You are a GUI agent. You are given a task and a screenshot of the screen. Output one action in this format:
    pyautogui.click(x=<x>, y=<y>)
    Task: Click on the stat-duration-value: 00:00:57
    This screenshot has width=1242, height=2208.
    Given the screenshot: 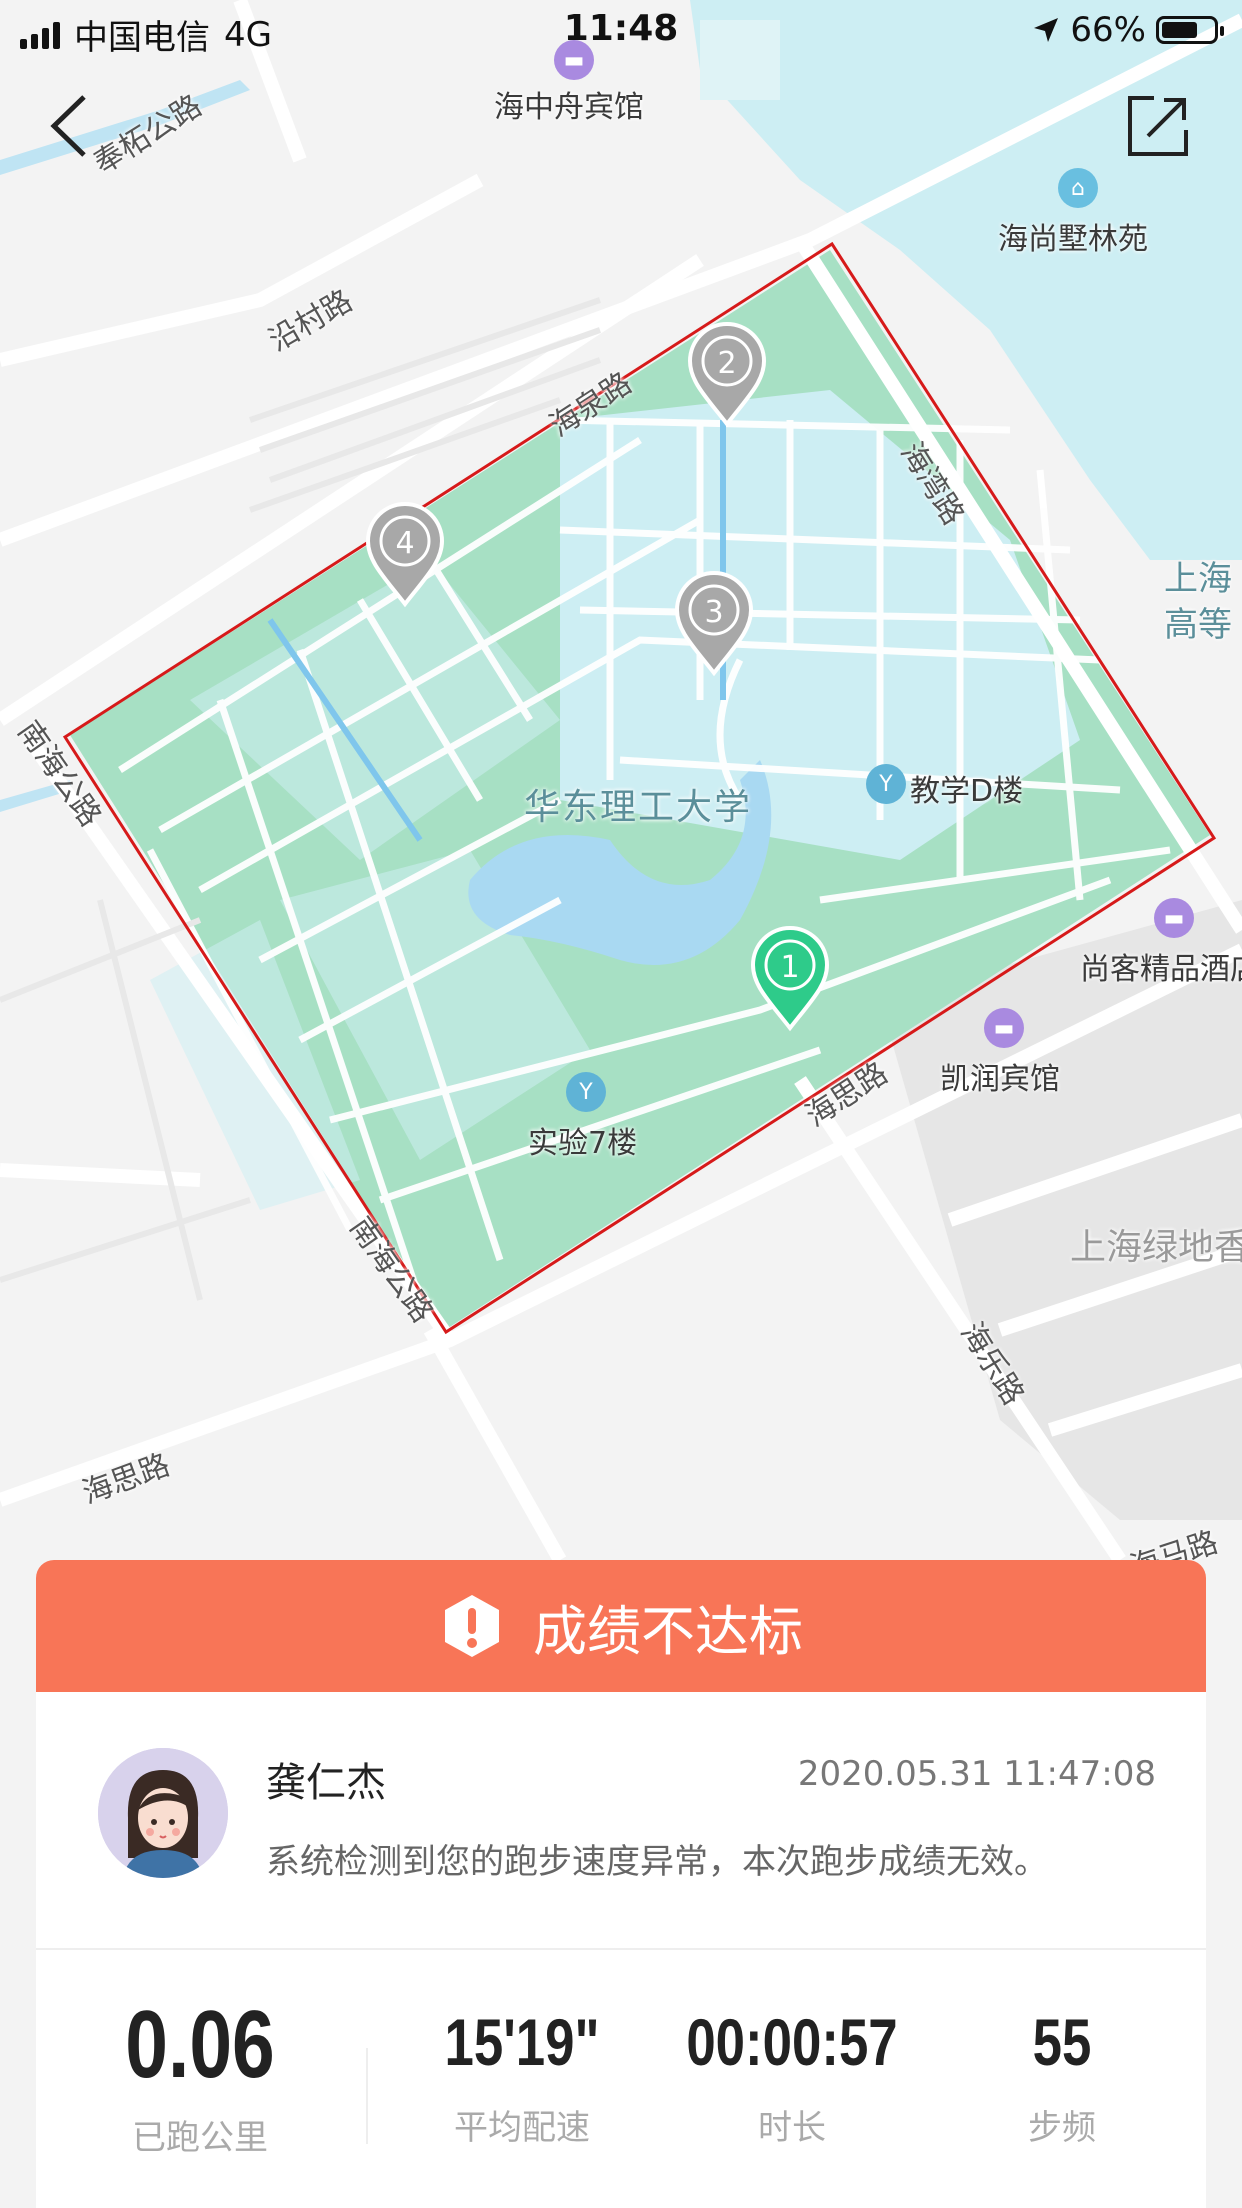 What is the action you would take?
    pyautogui.click(x=792, y=2042)
    